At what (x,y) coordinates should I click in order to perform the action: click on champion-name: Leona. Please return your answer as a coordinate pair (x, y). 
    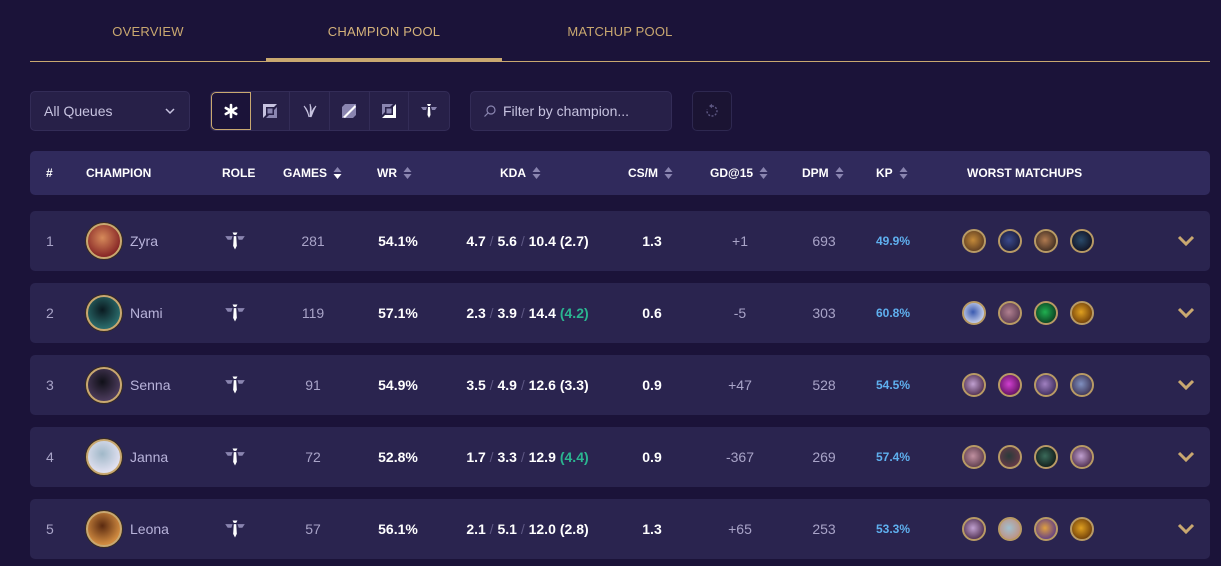
    Looking at the image, I should click on (149, 529).